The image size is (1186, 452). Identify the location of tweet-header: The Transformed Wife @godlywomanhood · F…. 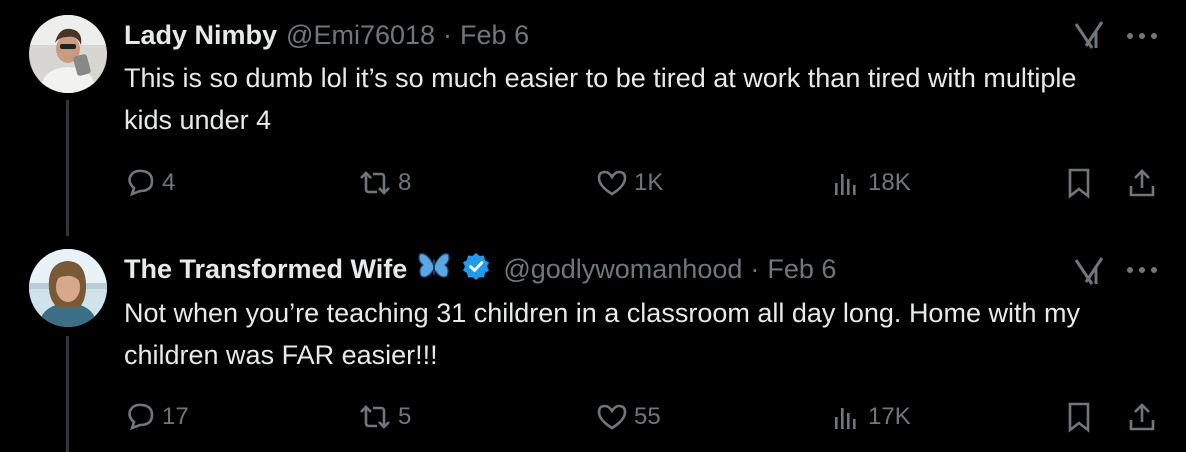
(480, 269).